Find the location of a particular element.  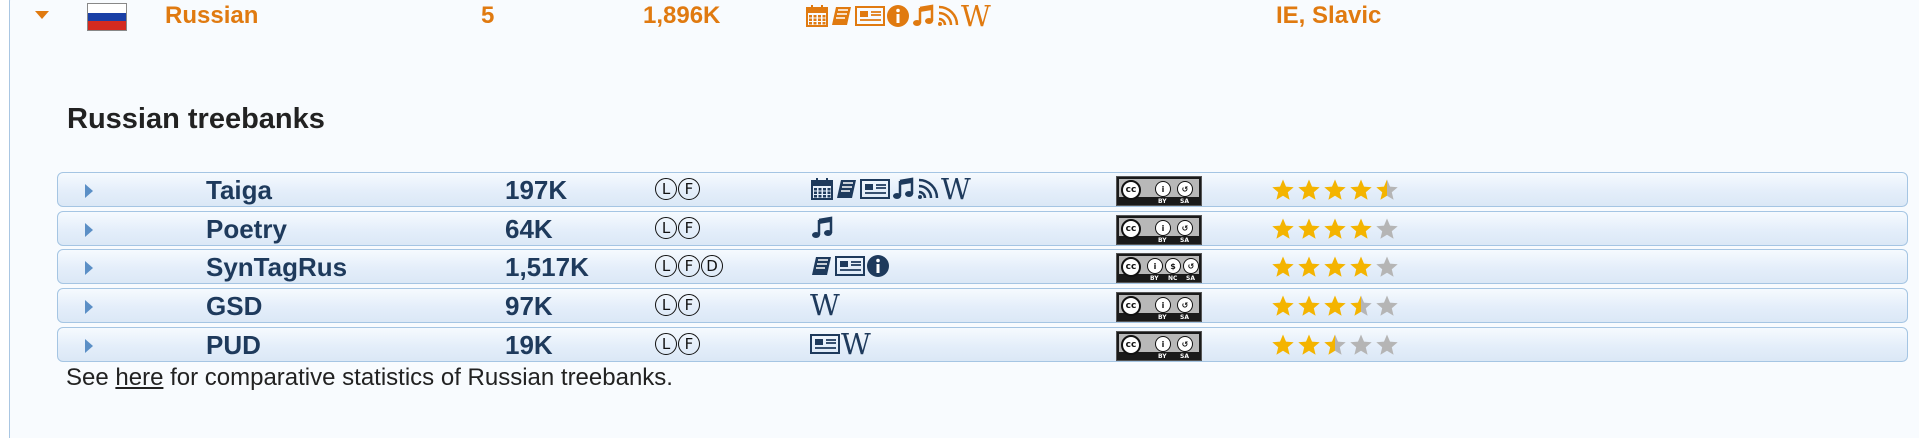

annotation-d-icon: D is located at coordinates (712, 266).